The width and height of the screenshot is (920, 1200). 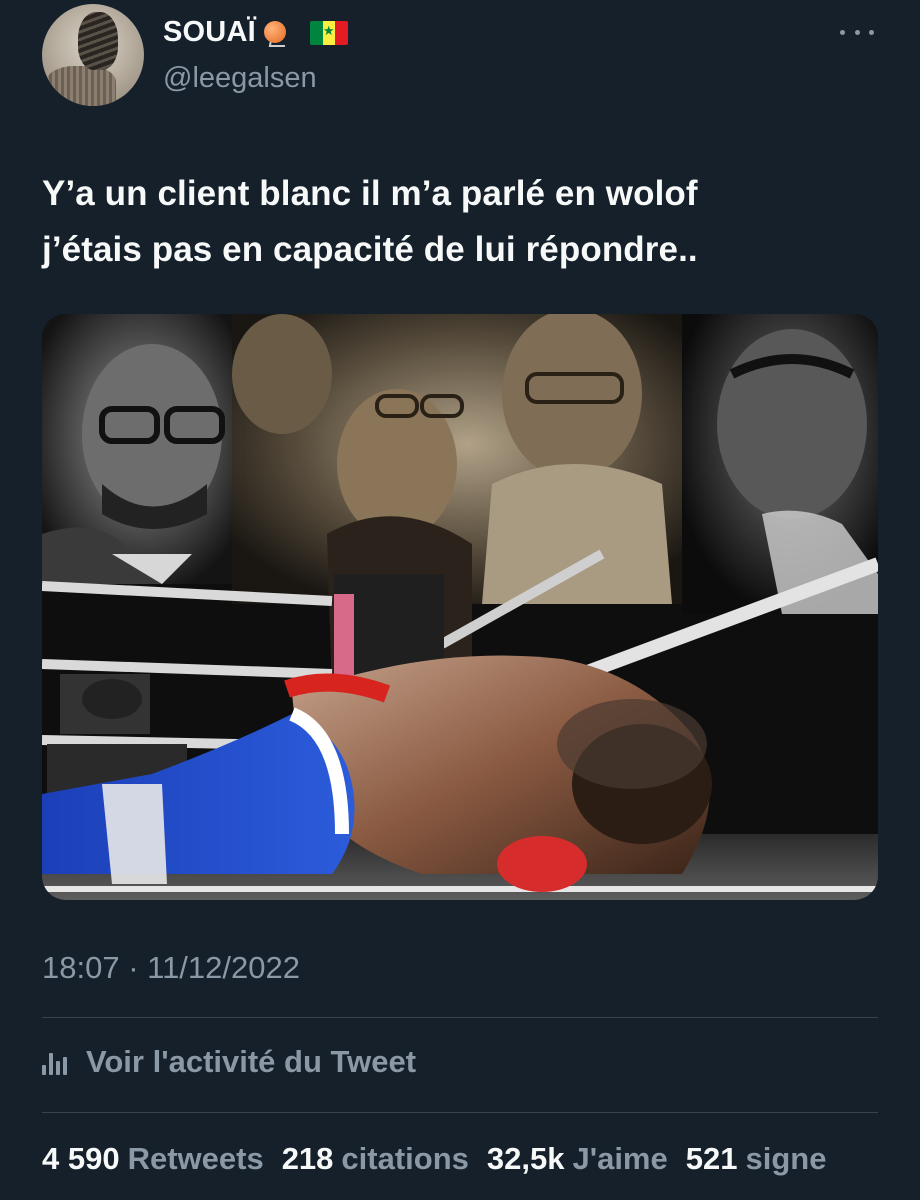 I want to click on avatar-head, so click(x=98, y=41).